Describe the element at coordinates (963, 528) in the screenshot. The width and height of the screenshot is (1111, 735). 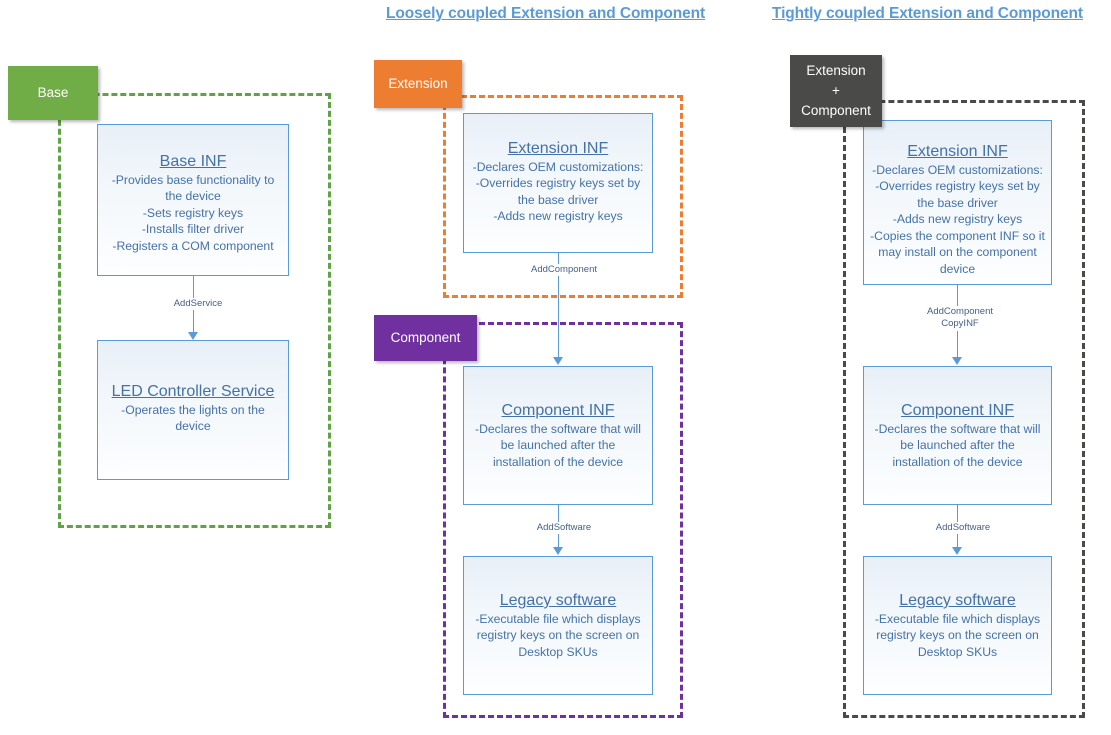
I see `connector-label-add-software-tight: AddSoftware` at that location.